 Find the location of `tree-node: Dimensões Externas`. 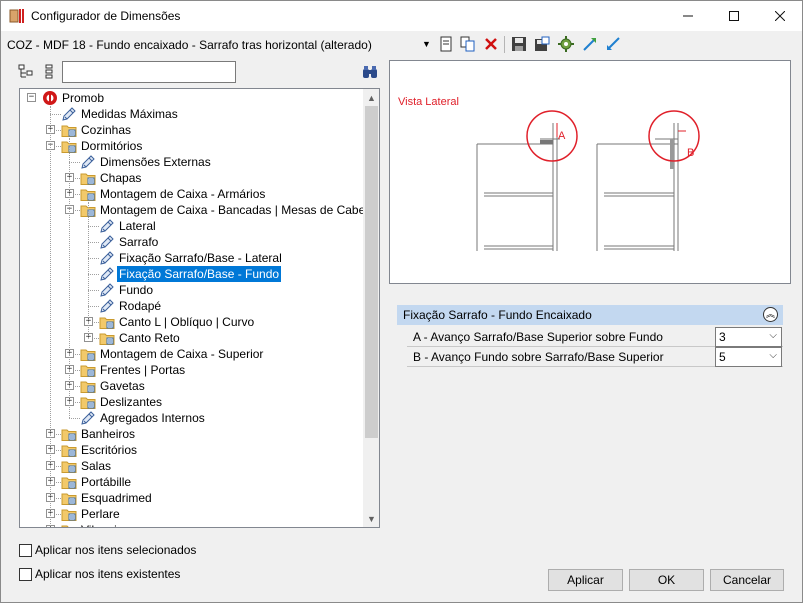

tree-node: Dimensões Externas is located at coordinates (146, 162).